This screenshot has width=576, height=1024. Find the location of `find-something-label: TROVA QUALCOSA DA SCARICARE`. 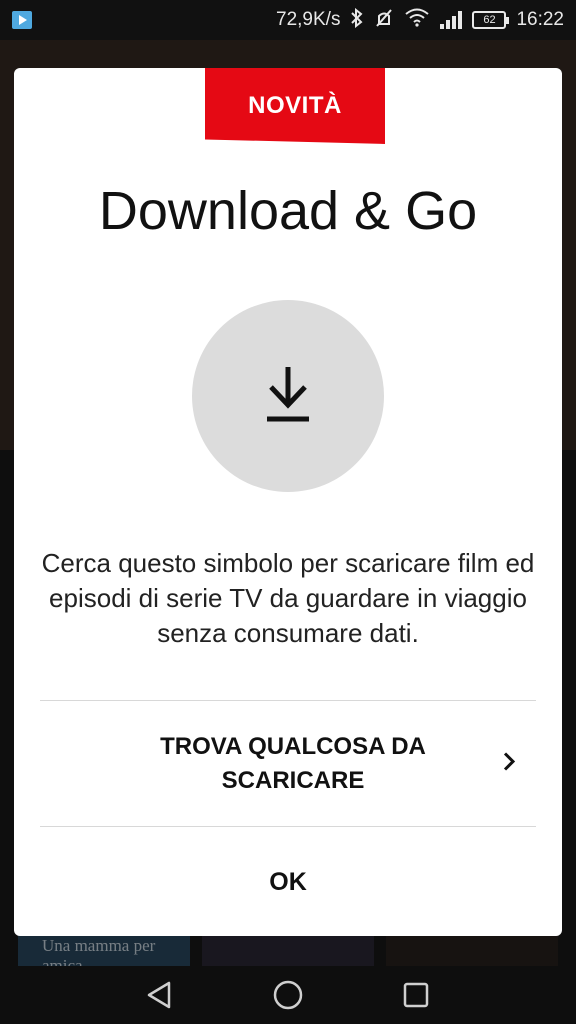

find-something-label: TROVA QUALCOSA DA SCARICARE is located at coordinates (293, 763).